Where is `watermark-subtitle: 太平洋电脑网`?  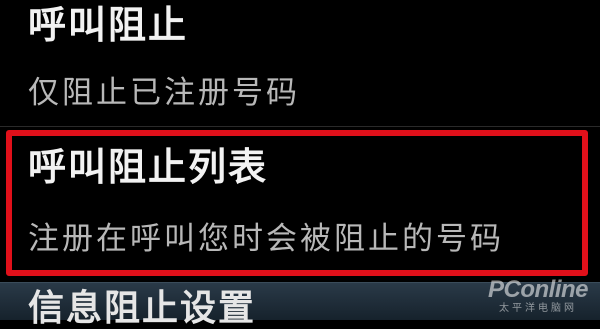 watermark-subtitle: 太平洋电脑网 is located at coordinates (537, 308).